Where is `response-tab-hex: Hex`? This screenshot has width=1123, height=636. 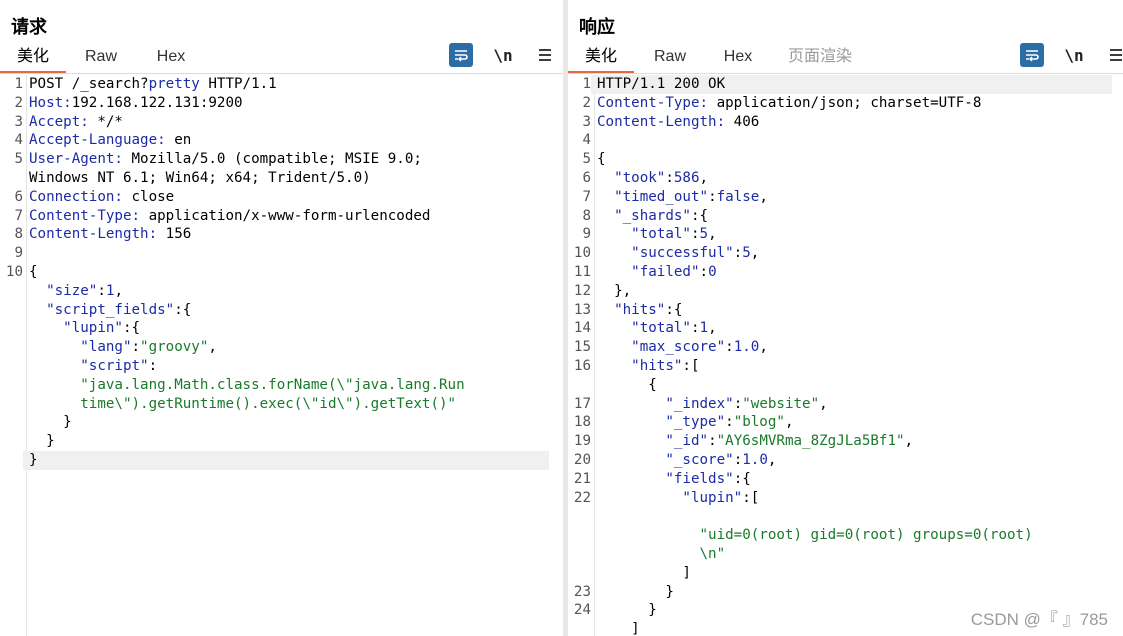 response-tab-hex: Hex is located at coordinates (738, 58).